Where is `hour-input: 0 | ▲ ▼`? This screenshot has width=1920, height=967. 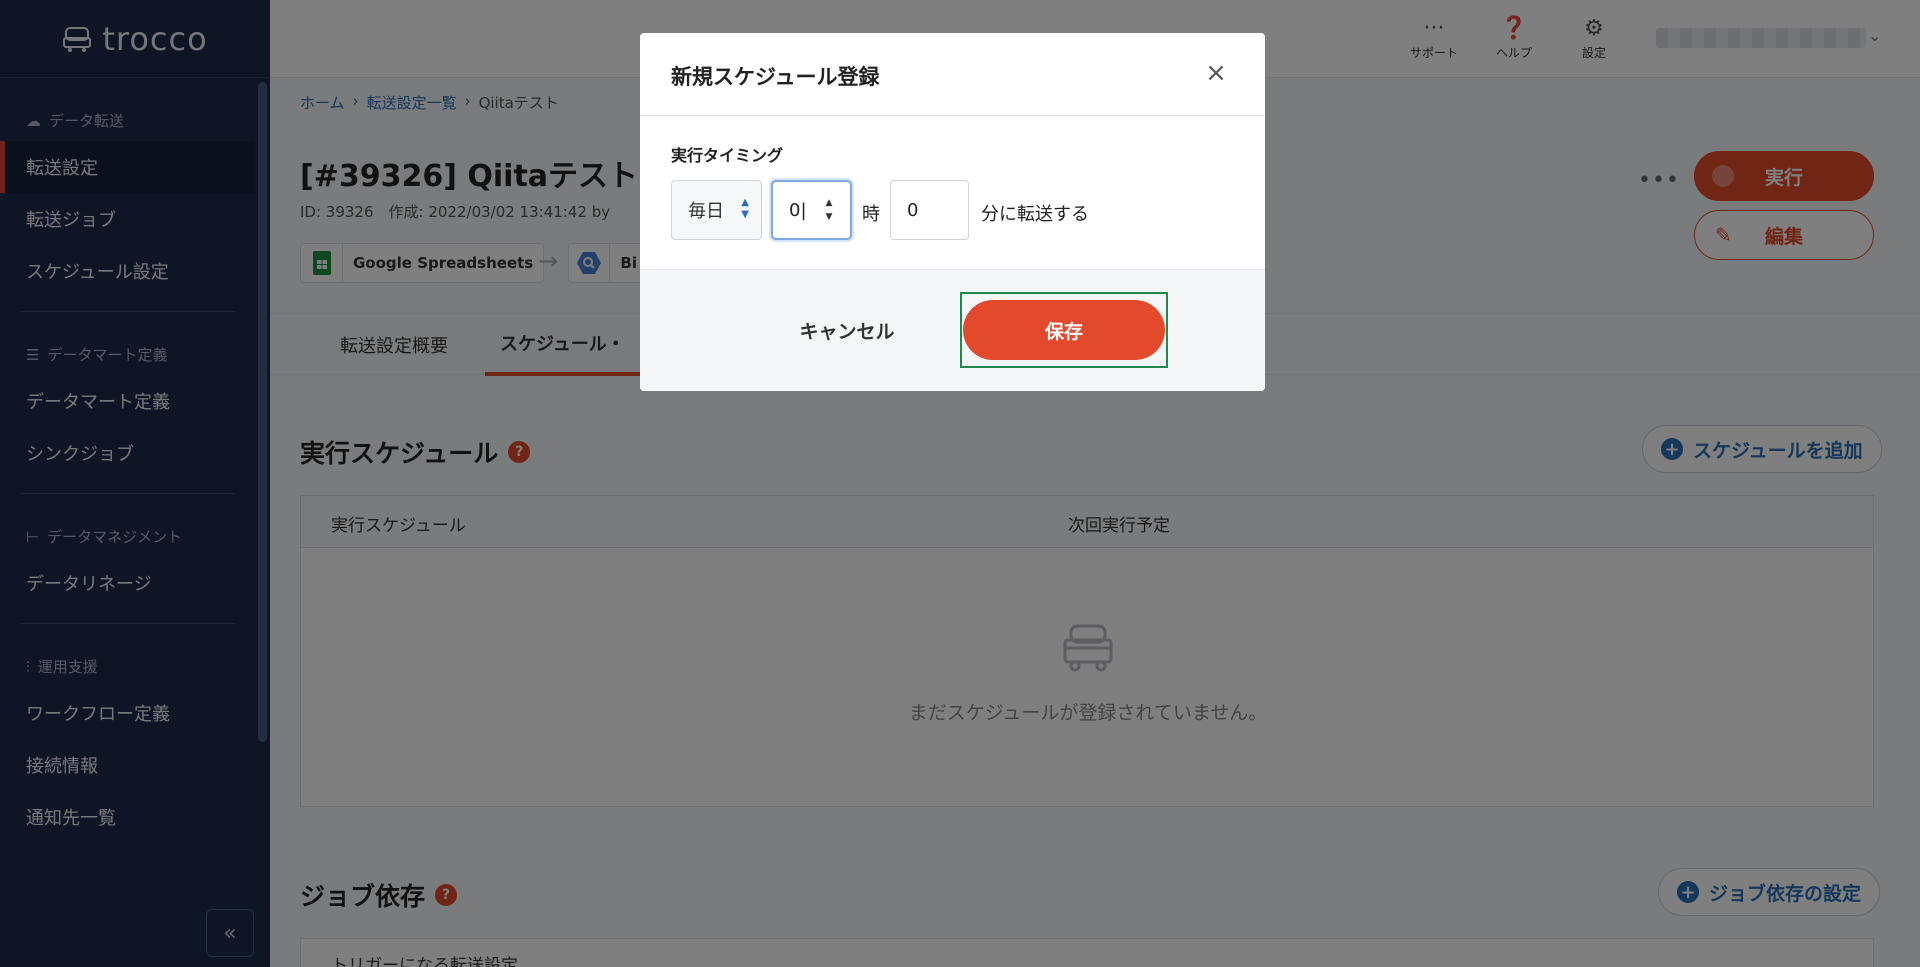 hour-input: 0 | ▲ ▼ is located at coordinates (811, 210).